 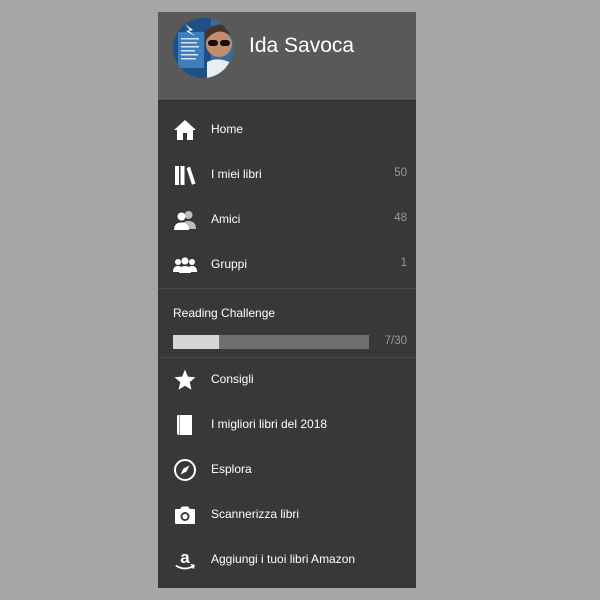 What do you see at coordinates (185, 175) in the screenshot?
I see `books-icon` at bounding box center [185, 175].